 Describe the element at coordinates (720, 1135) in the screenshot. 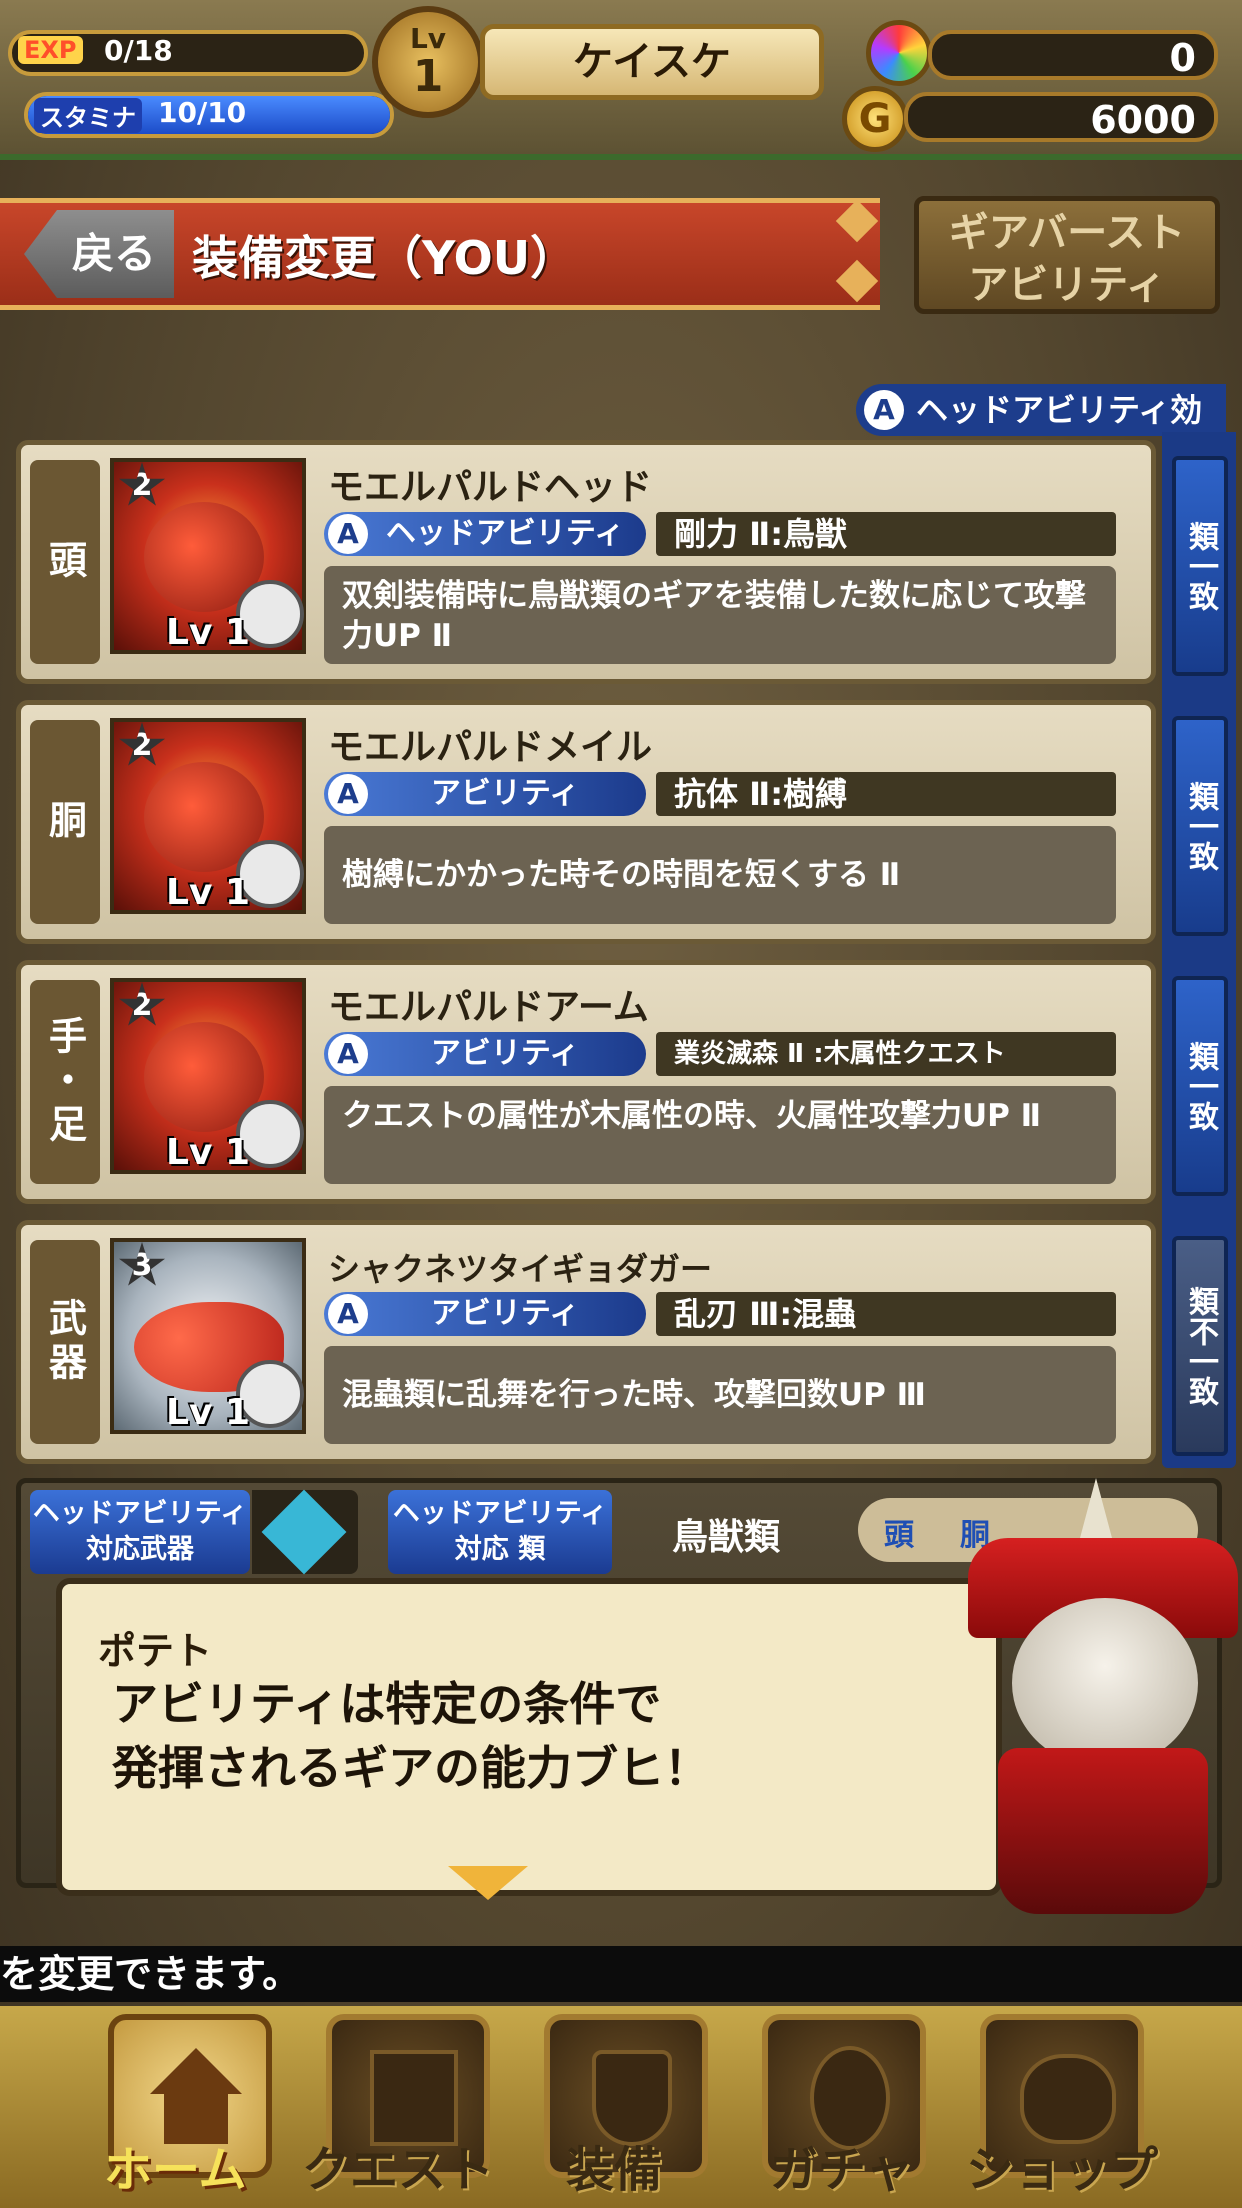

I see `ability-description: クエストの属性が木属性の時、火属性攻撃力UP Ⅱ` at that location.